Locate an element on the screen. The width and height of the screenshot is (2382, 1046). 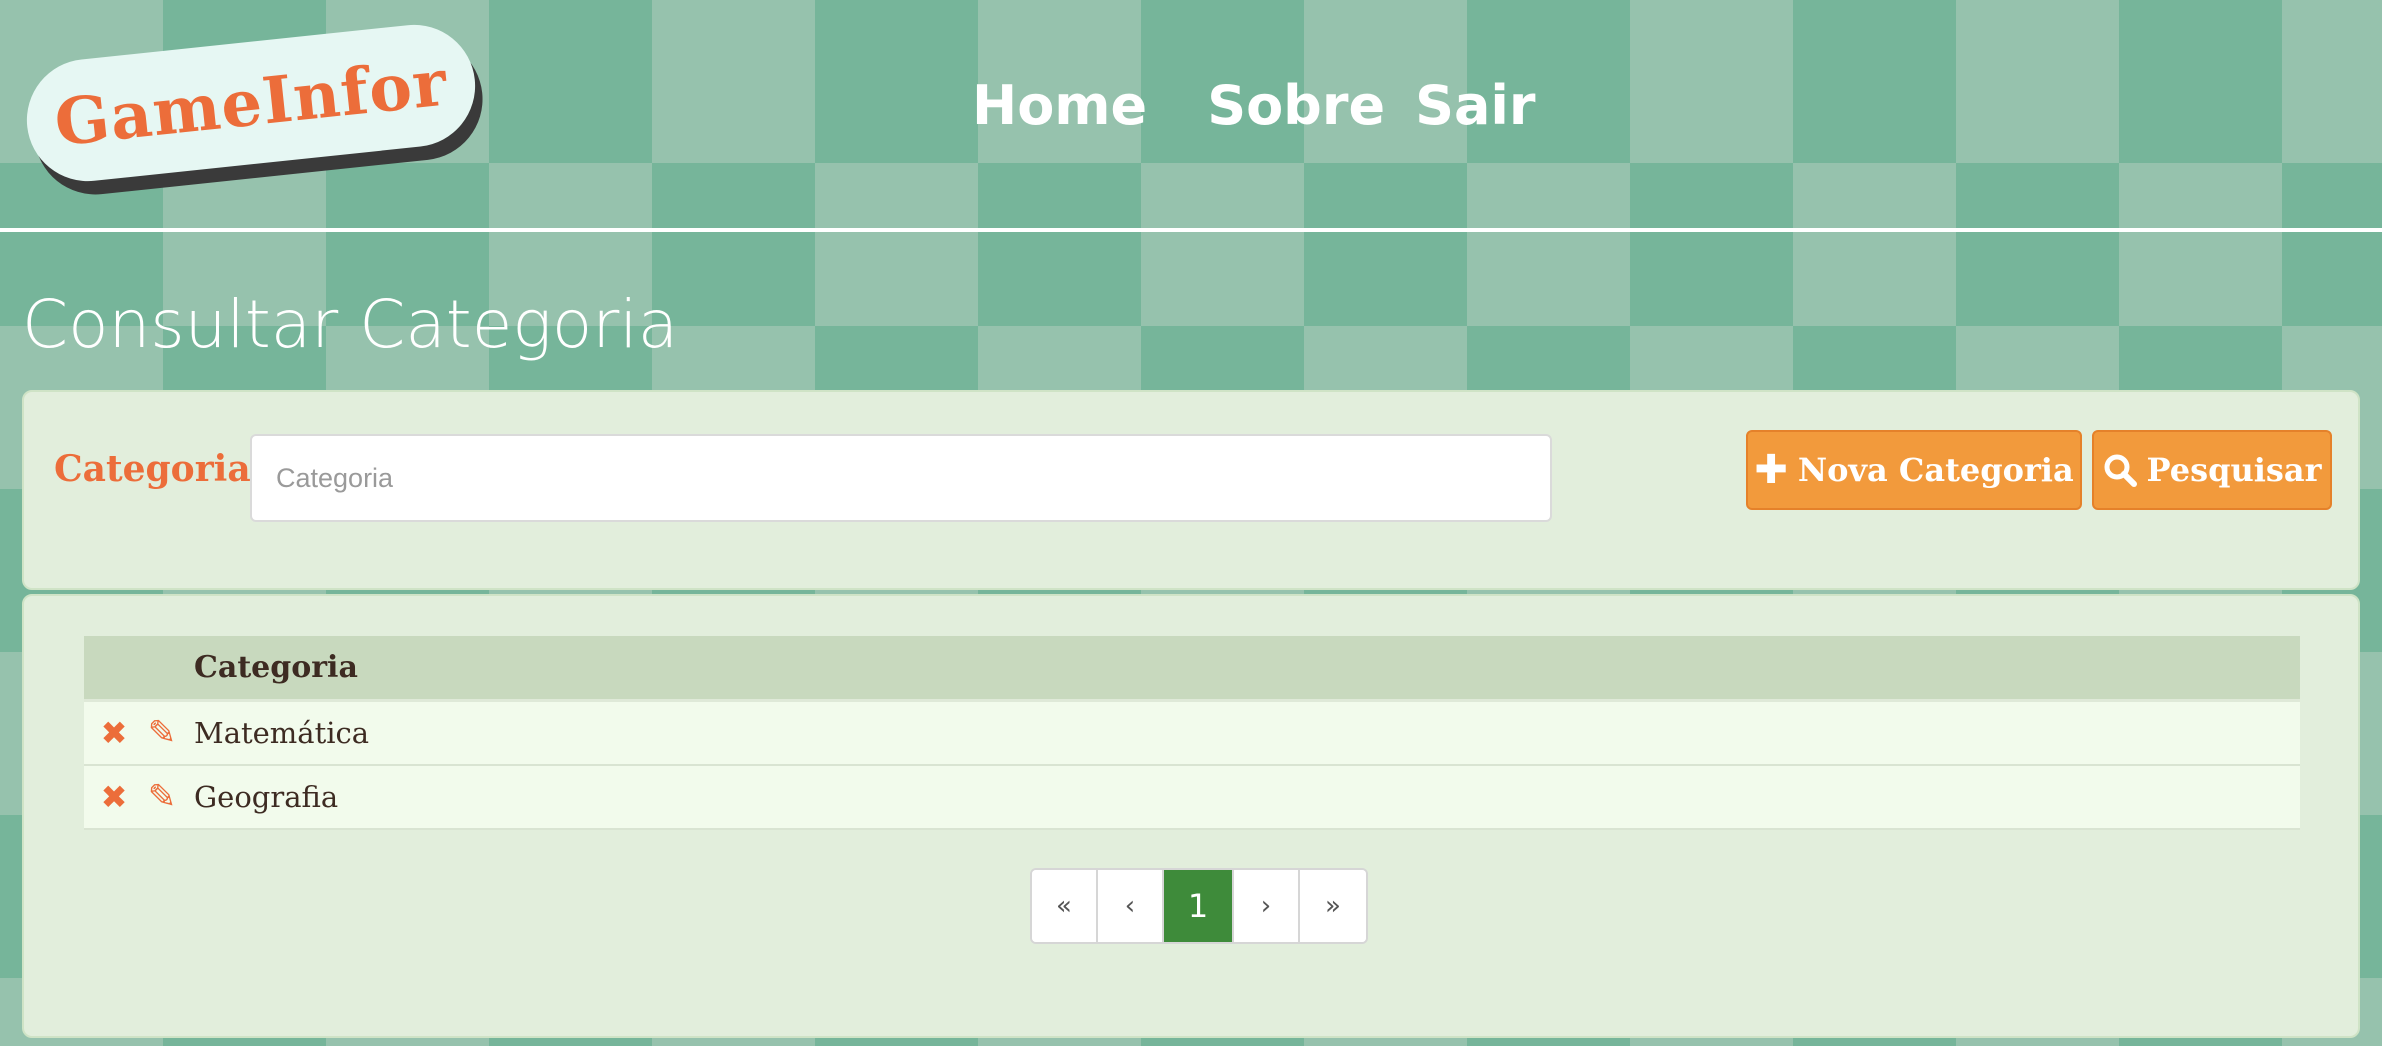
new-category-button: ✚ Nova Categoria is located at coordinates (1914, 470).